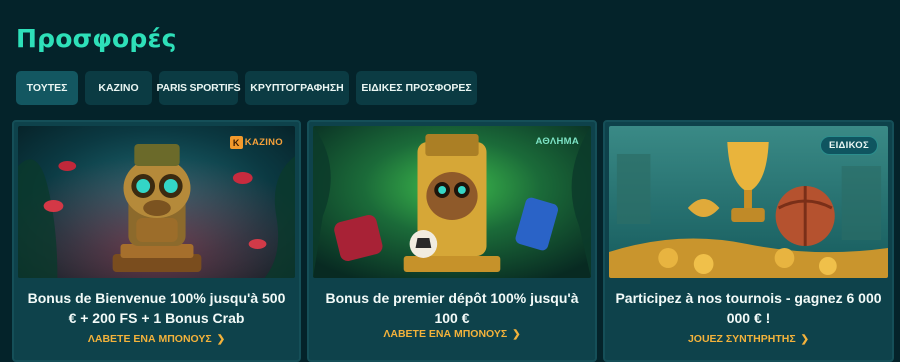  I want to click on category-badge: ΑΘΛΗΜΑ, so click(557, 141).